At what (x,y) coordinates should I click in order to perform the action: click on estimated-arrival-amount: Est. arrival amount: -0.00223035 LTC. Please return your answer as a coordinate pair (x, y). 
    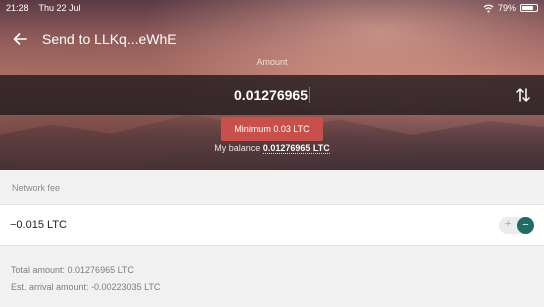
    Looking at the image, I should click on (86, 287).